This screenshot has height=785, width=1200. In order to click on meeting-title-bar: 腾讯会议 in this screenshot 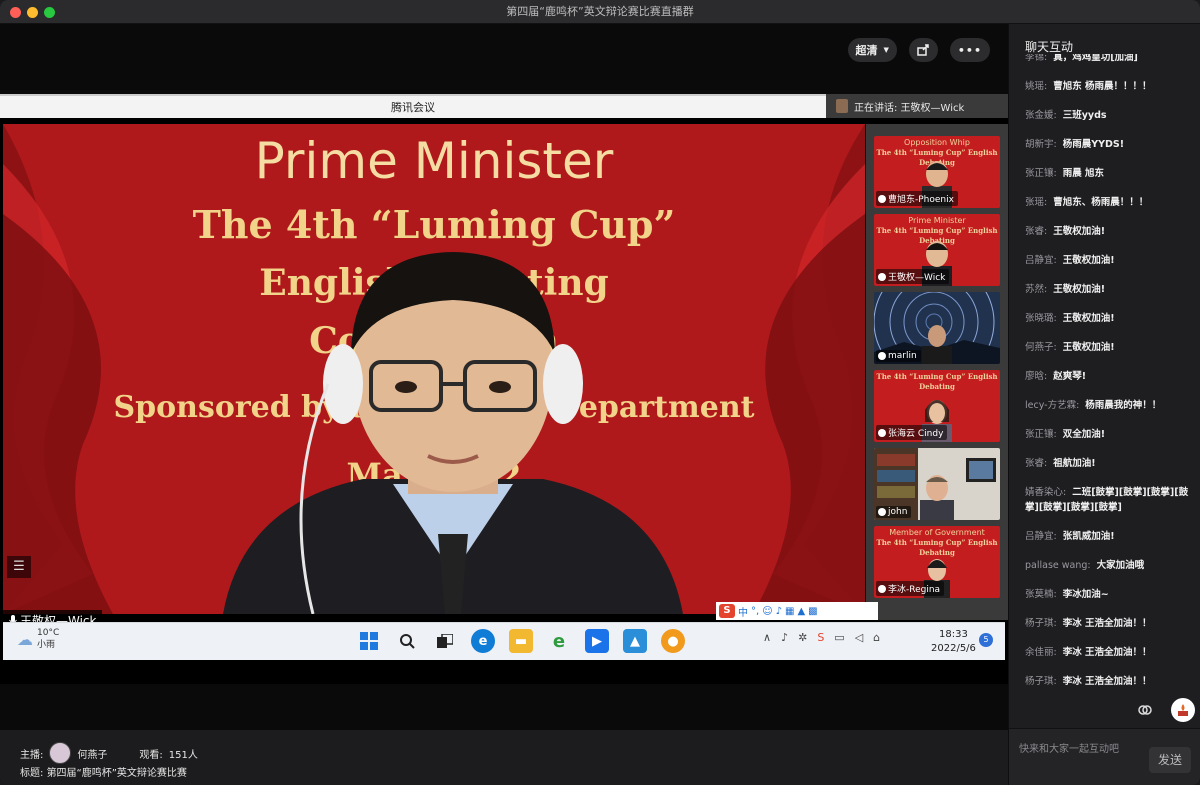, I will do `click(413, 106)`.